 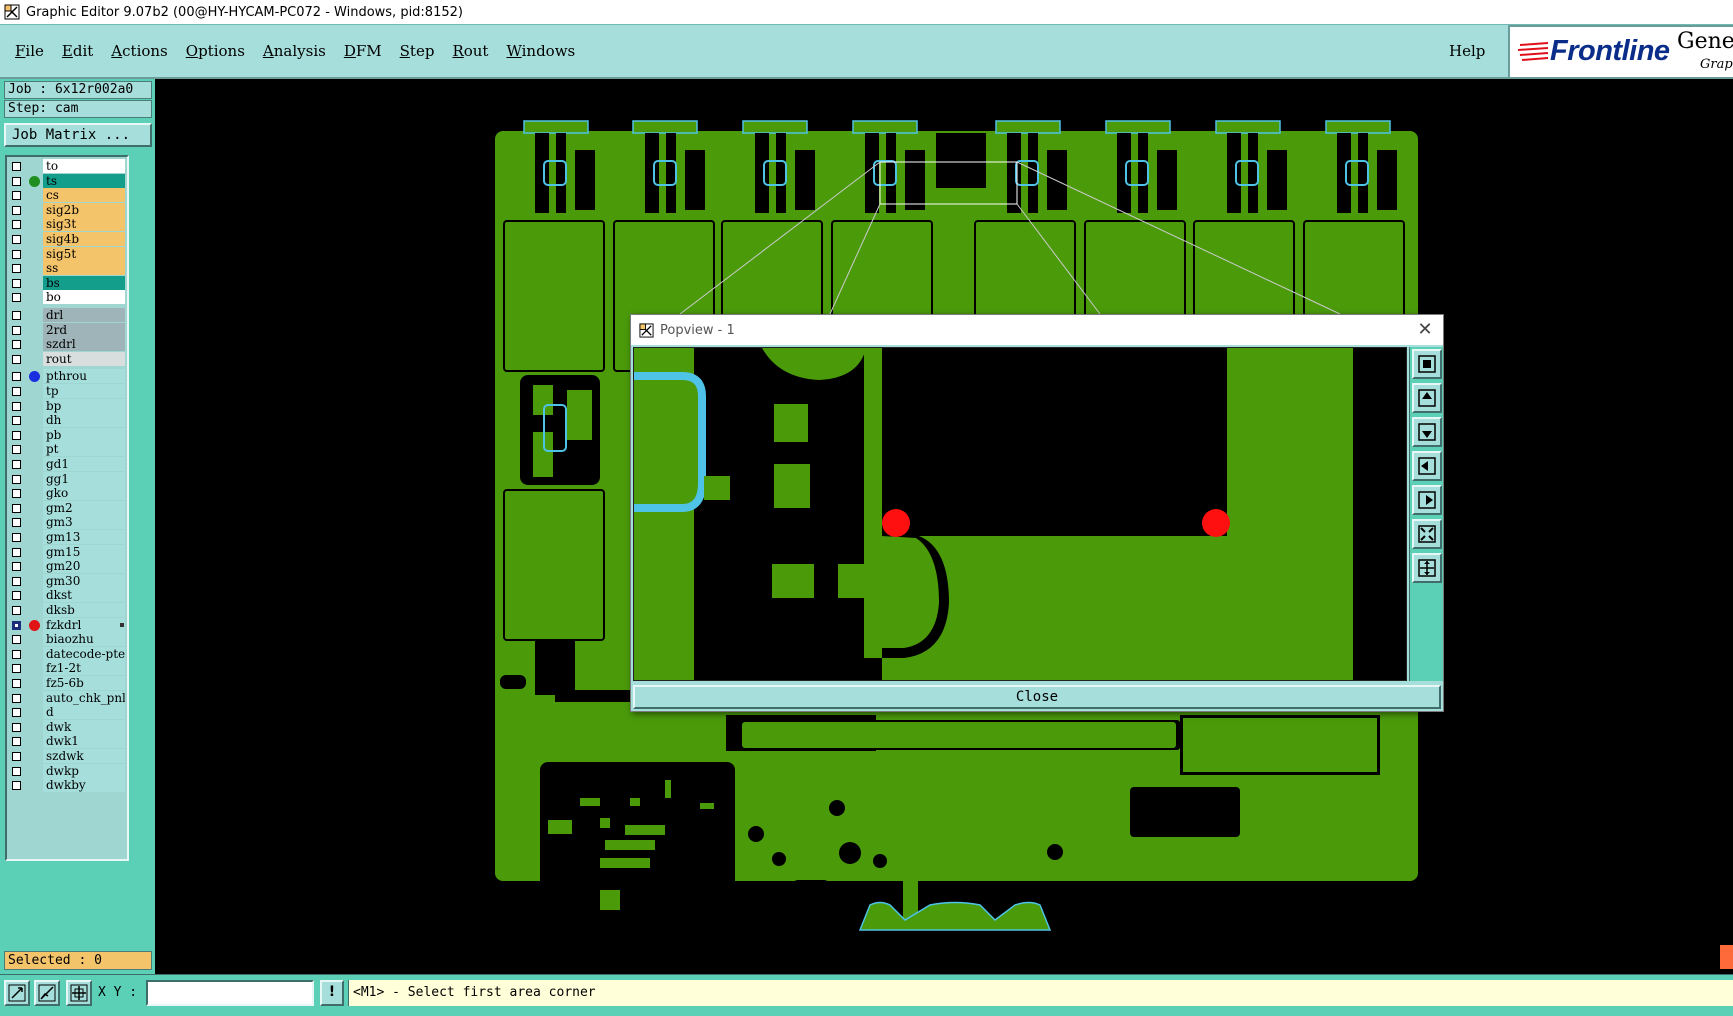 What do you see at coordinates (84, 224) in the screenshot?
I see `layer-name: sig3t` at bounding box center [84, 224].